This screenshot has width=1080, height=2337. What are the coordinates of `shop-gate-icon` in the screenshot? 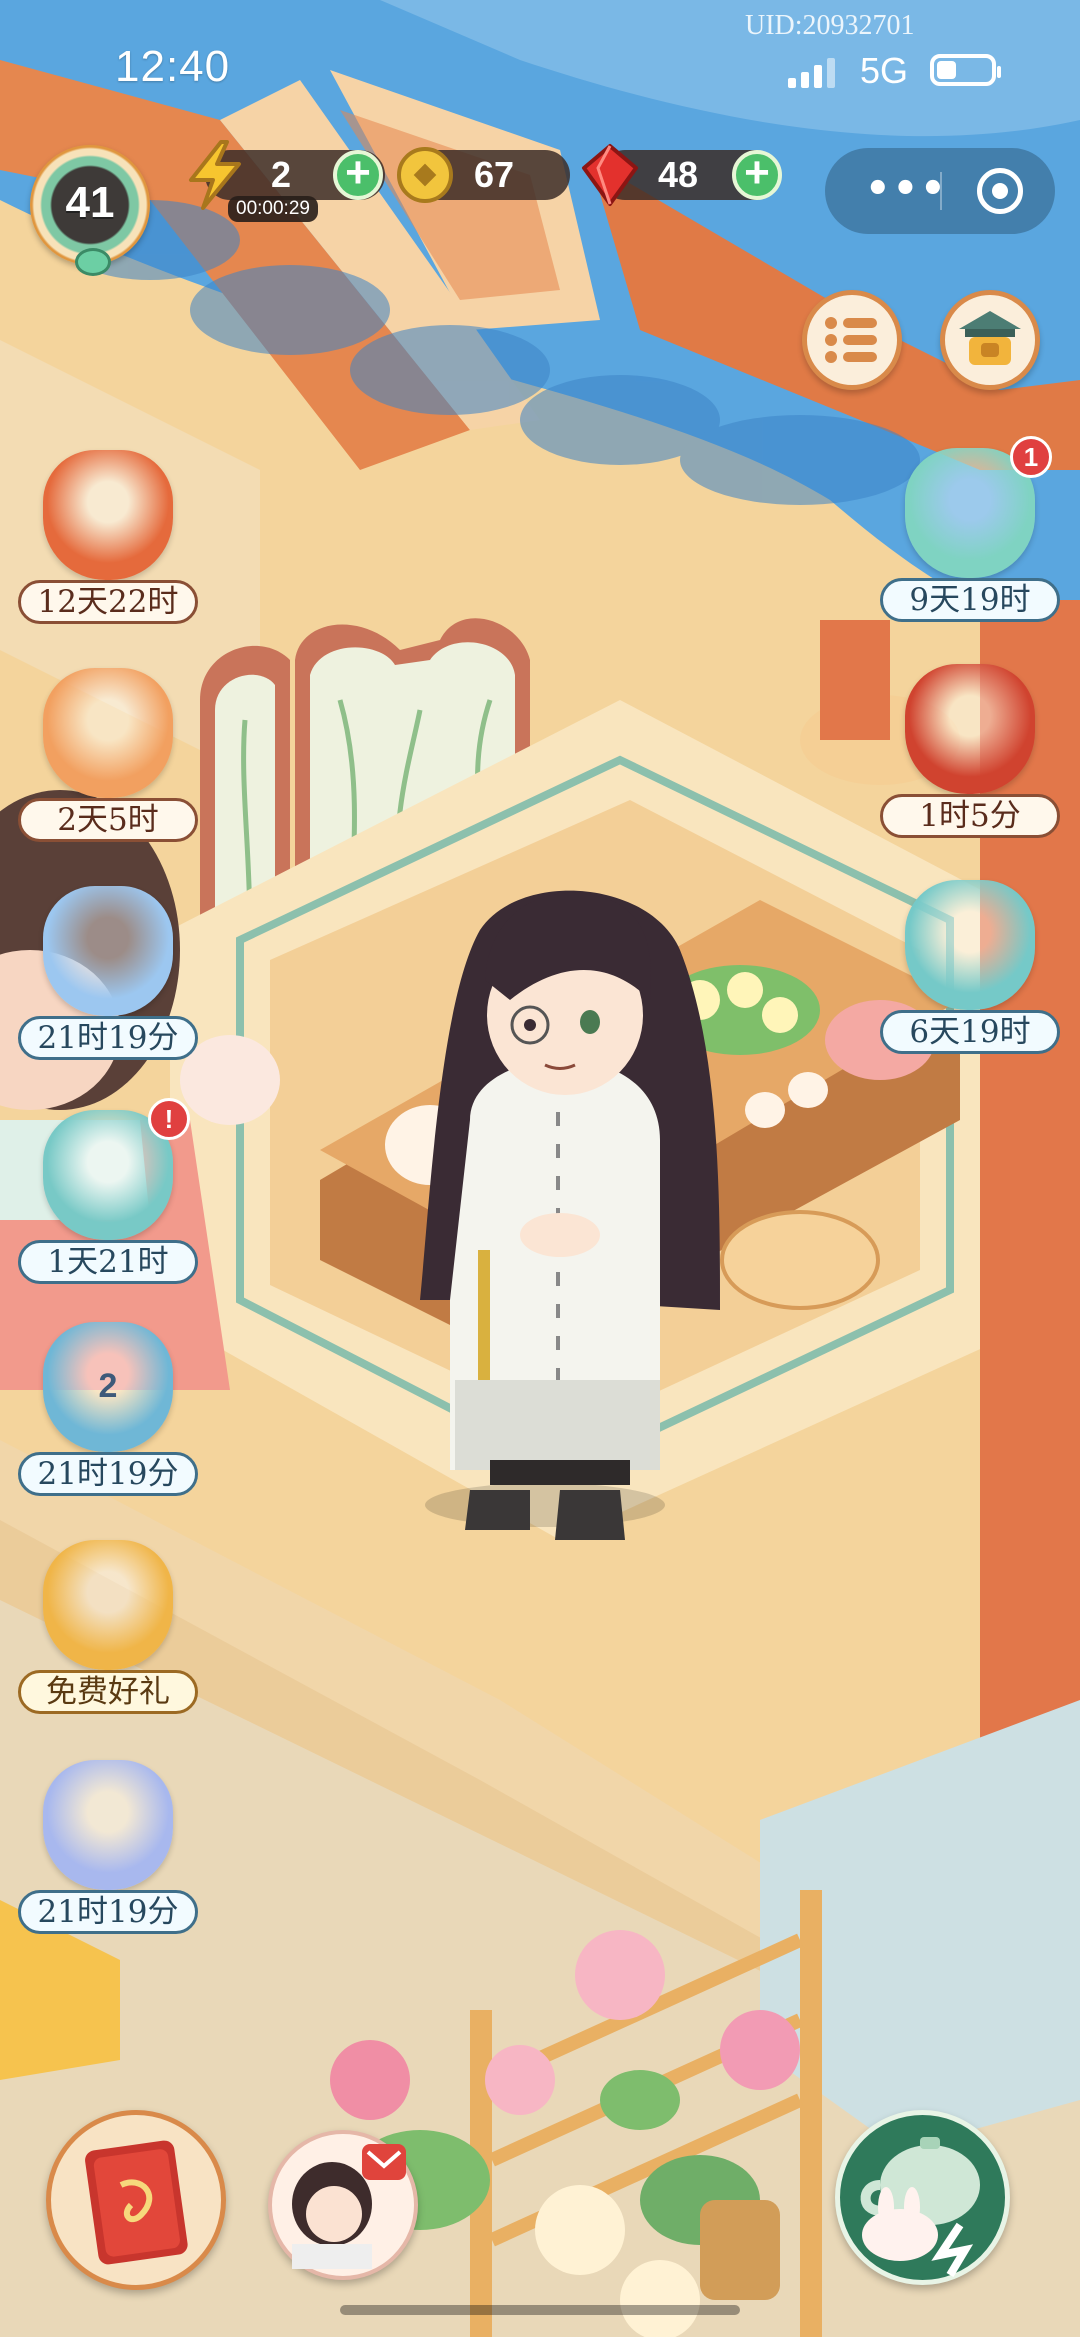 It's located at (990, 338).